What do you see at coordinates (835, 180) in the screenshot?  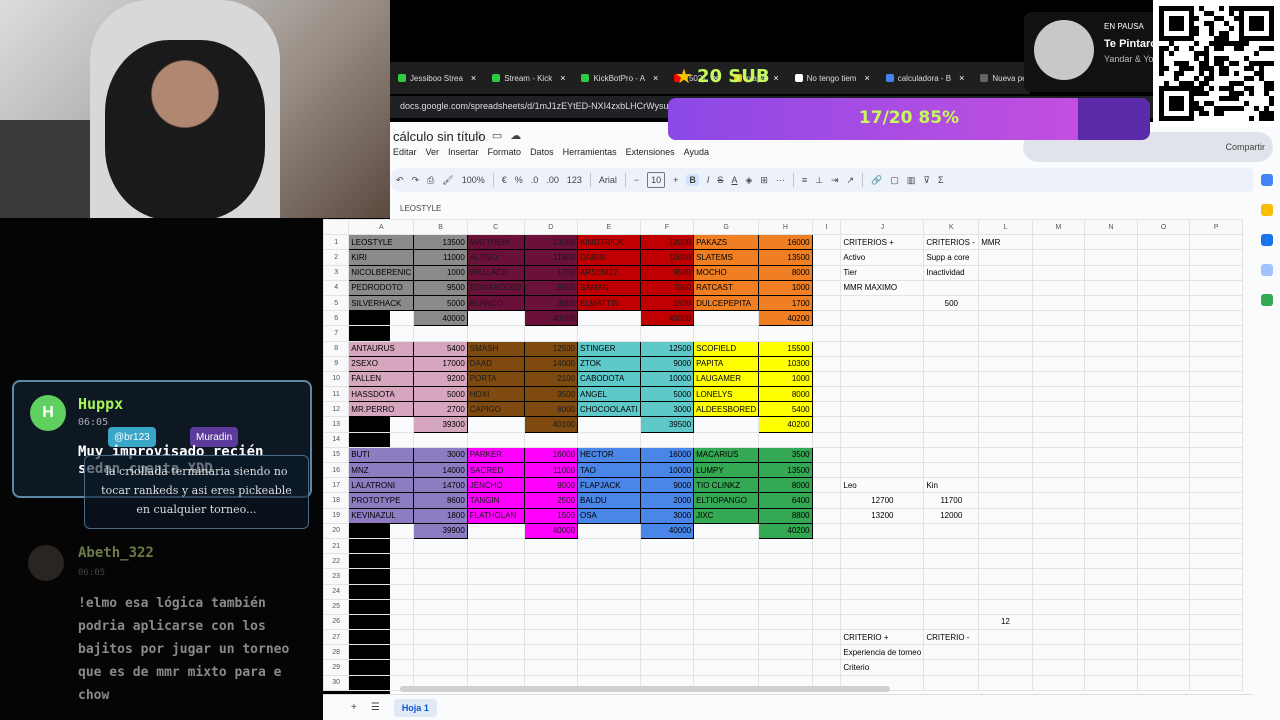 I see `wrap-icon: ⇥` at bounding box center [835, 180].